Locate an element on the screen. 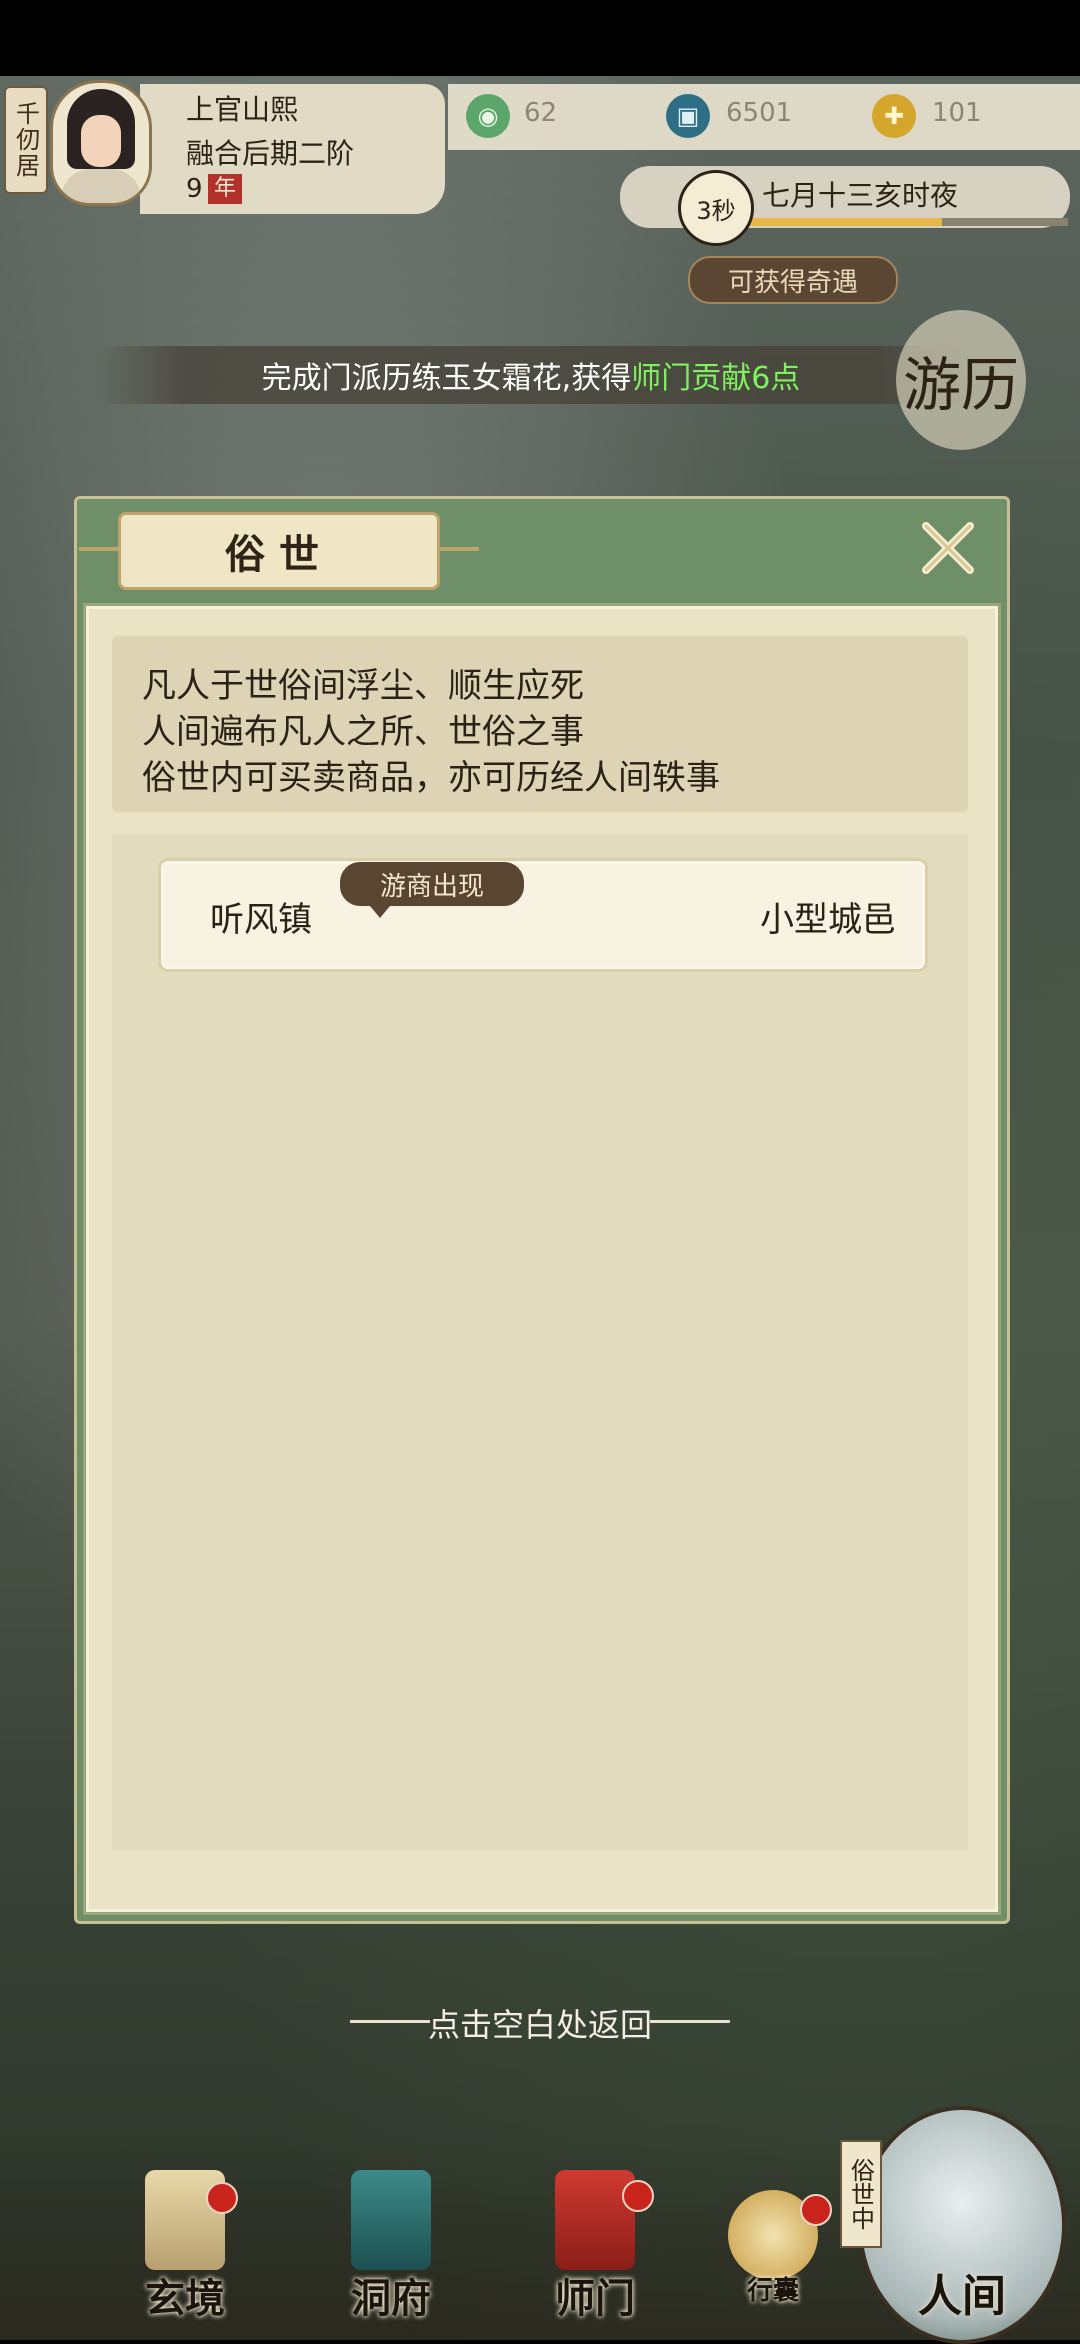  notice-banner: 完成门派历练玉女霜花,获得 师门贡献6点 is located at coordinates (531, 375).